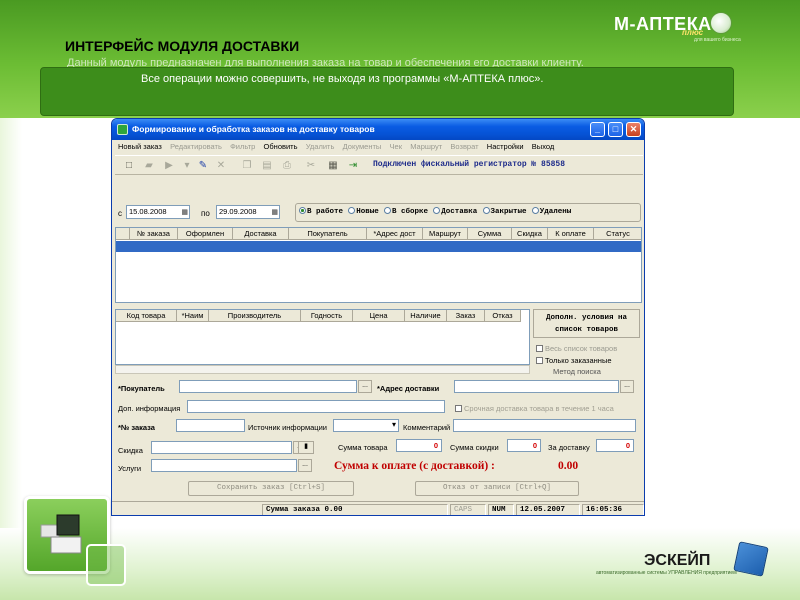 This screenshot has height=600, width=800. Describe the element at coordinates (544, 425) in the screenshot. I see `comment-input` at that location.